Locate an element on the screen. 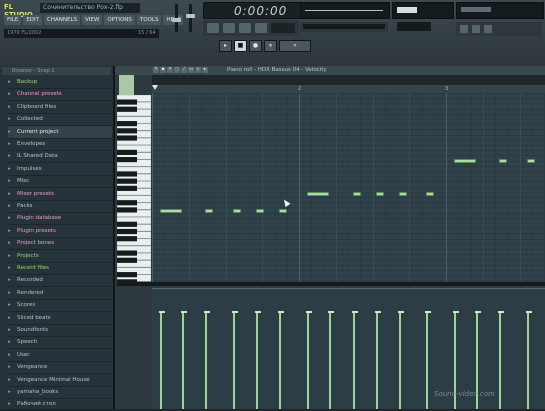 This screenshot has height=411, width=545. pattern-button is located at coordinates (245, 28).